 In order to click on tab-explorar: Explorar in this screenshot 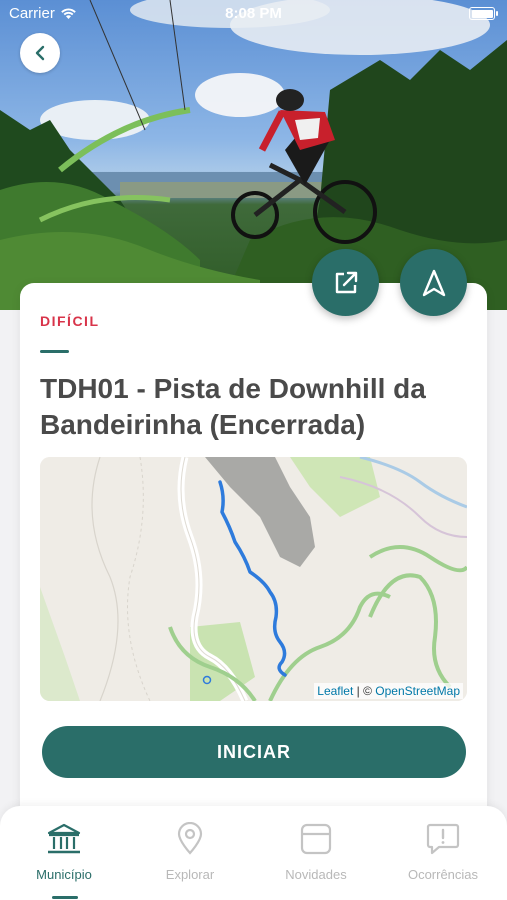, I will do `click(190, 851)`.